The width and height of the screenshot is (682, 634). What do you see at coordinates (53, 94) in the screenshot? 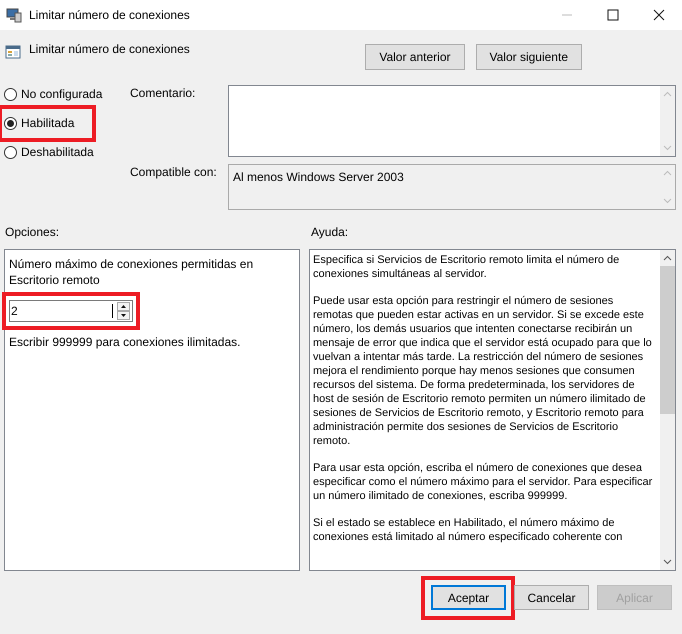
I see `state-radio: No configurada` at bounding box center [53, 94].